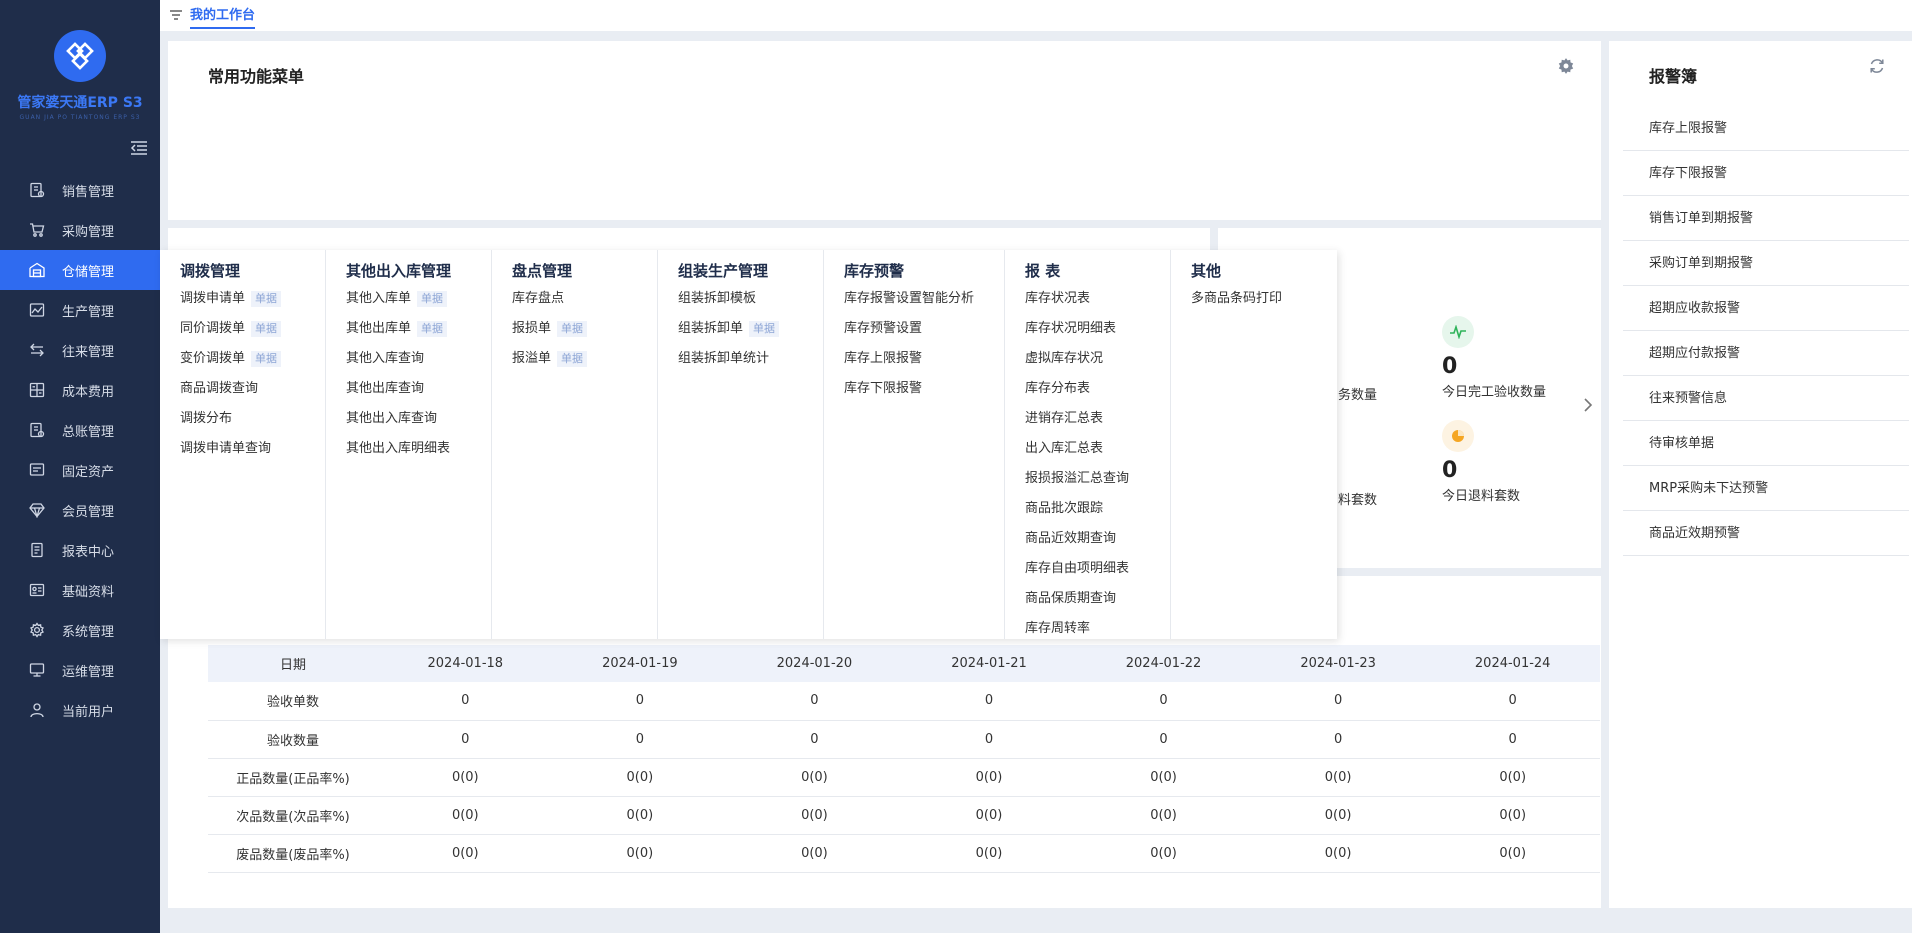 Image resolution: width=1912 pixels, height=933 pixels. What do you see at coordinates (1097, 569) in the screenshot?
I see `menu-item: 库存自由项明细表` at bounding box center [1097, 569].